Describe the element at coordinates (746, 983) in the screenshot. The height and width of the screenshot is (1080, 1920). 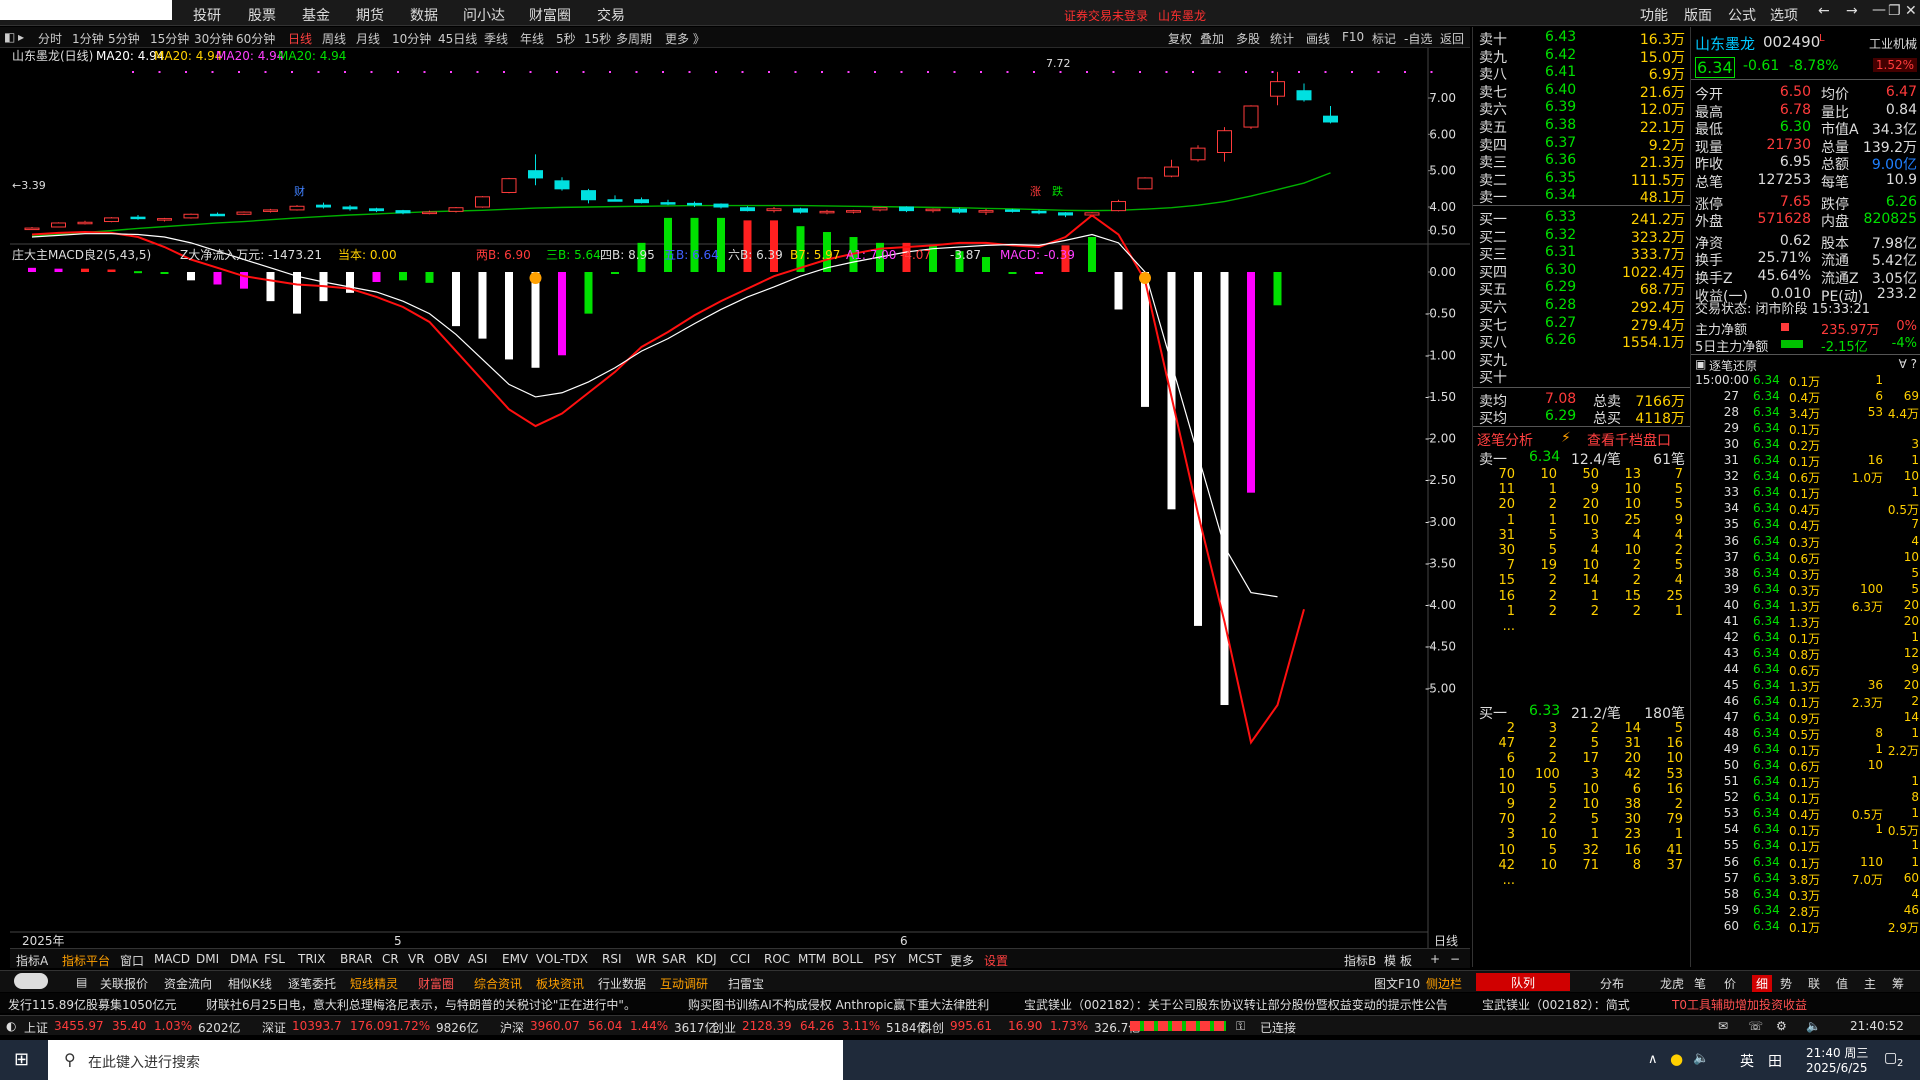
I see `bottom-tab: 扫雷宝` at that location.